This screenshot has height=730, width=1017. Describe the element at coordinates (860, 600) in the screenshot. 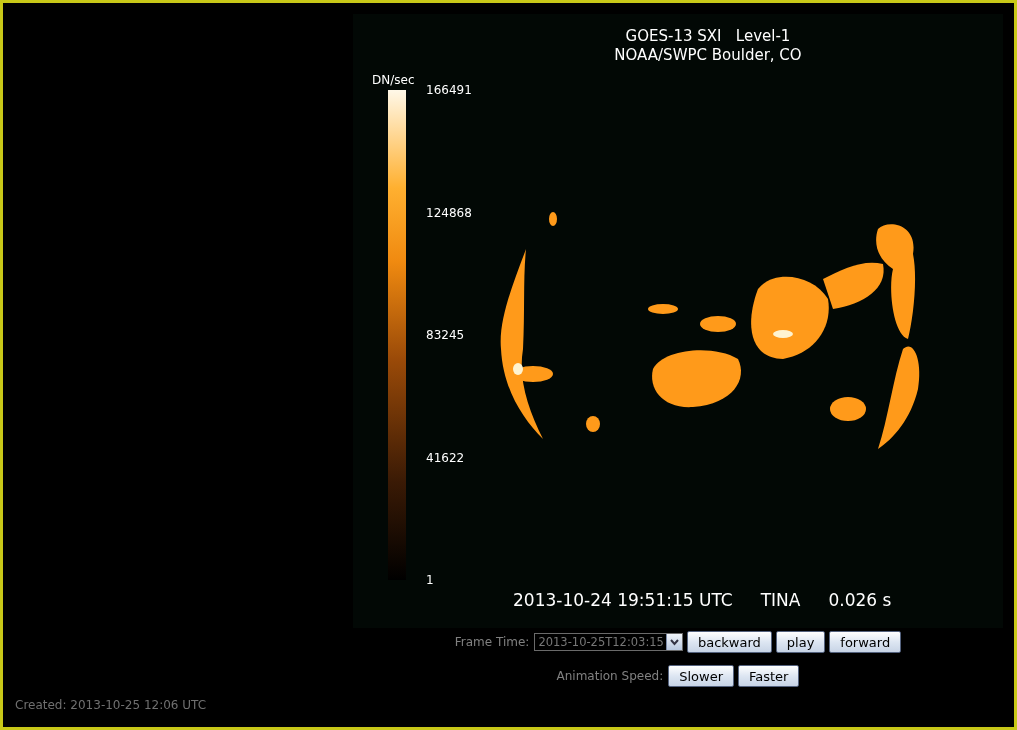

I see `exposure-time: 0.026 s` at that location.